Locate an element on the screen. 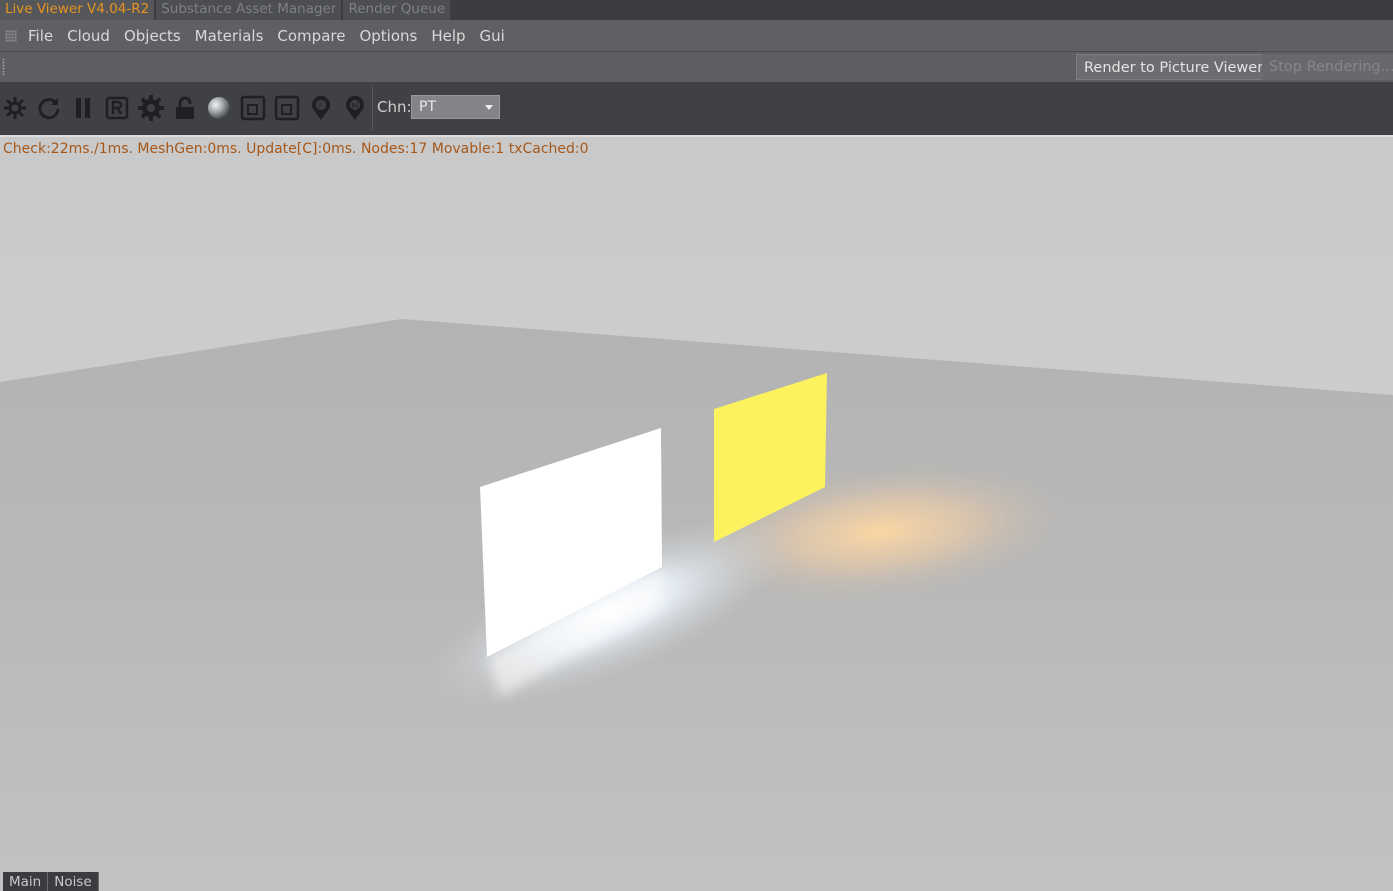 This screenshot has width=1393, height=891. channel-select: PT is located at coordinates (455, 107).